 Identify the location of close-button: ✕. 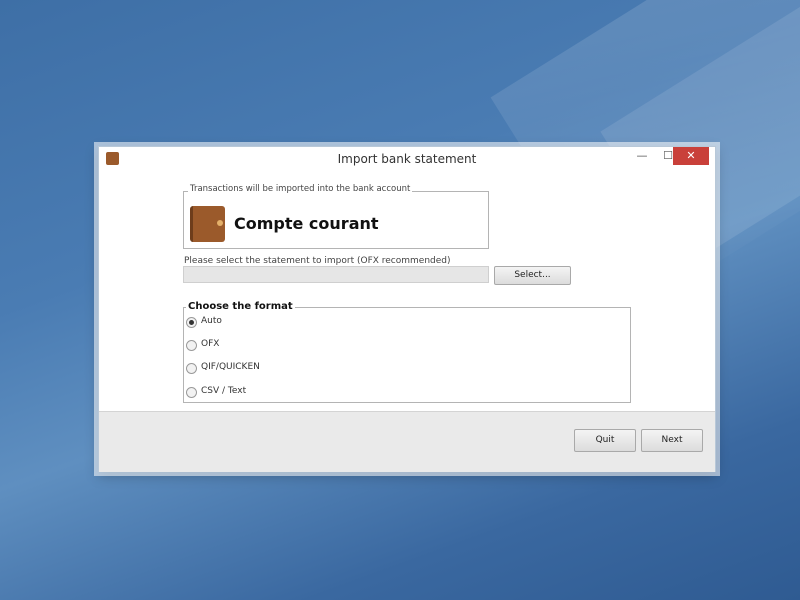
(691, 156).